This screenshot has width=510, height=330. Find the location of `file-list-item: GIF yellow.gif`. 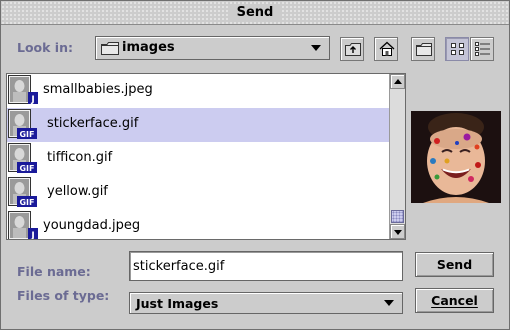

file-list-item: GIF yellow.gif is located at coordinates (199, 193).